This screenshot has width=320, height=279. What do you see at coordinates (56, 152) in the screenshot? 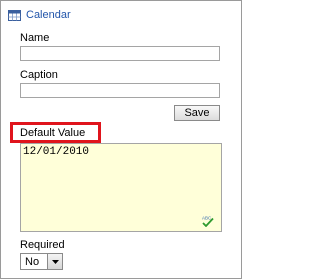
I see `default-value-text: 12/01/2010` at bounding box center [56, 152].